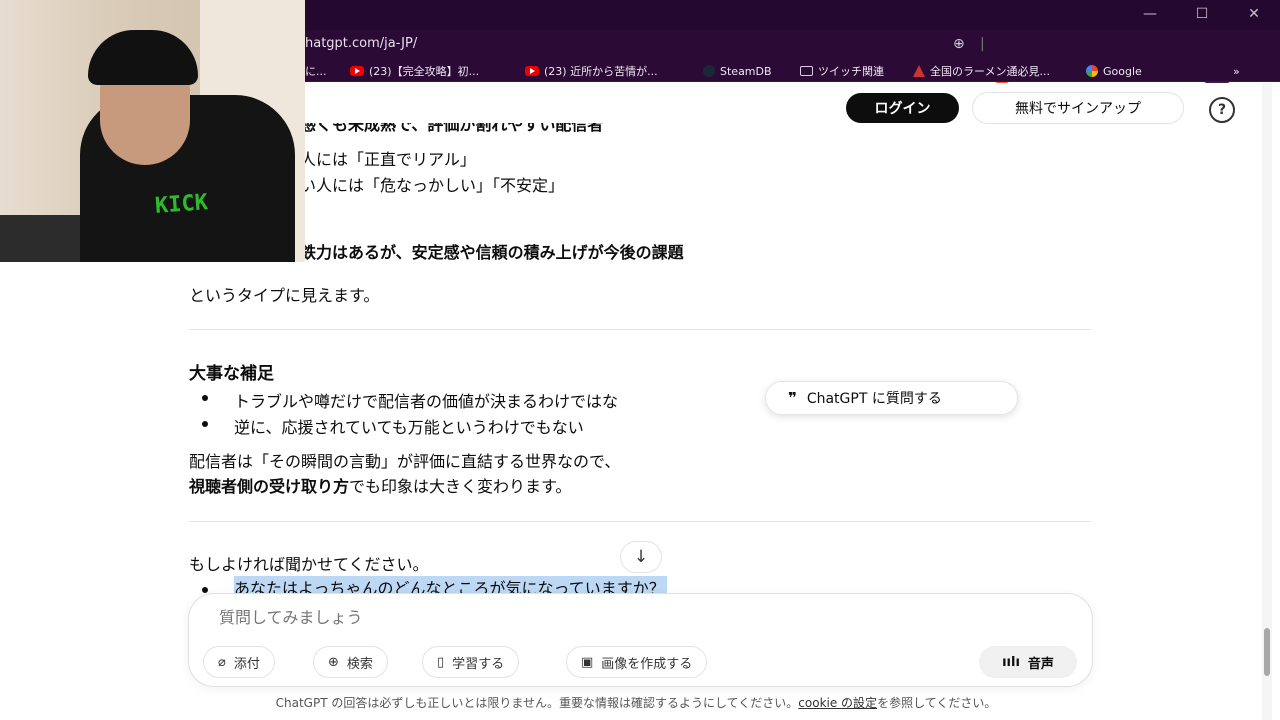  I want to click on question-prompt: もしよければ聞かせてください。, so click(309, 564).